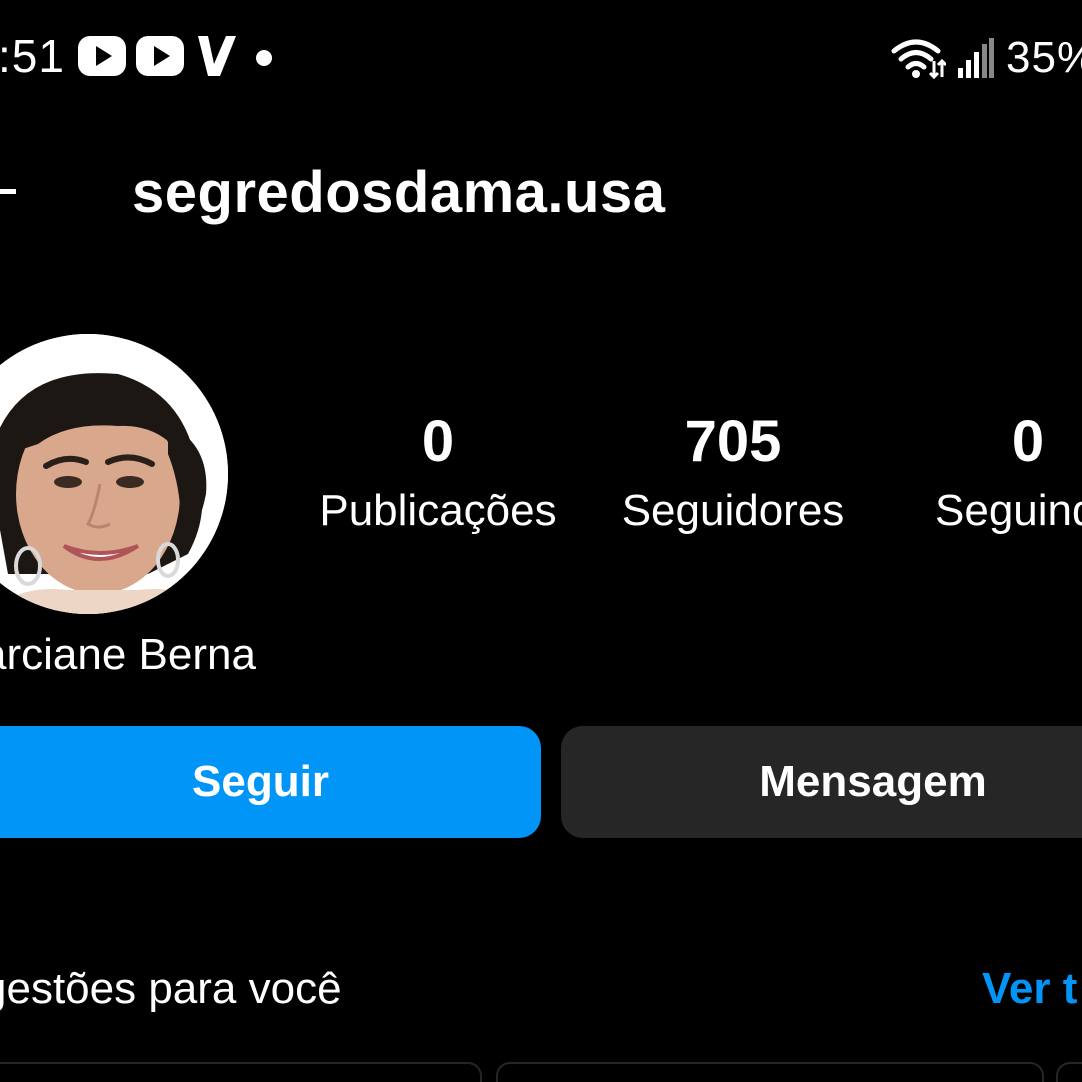 This screenshot has width=1082, height=1082. I want to click on avatar, so click(114, 474).